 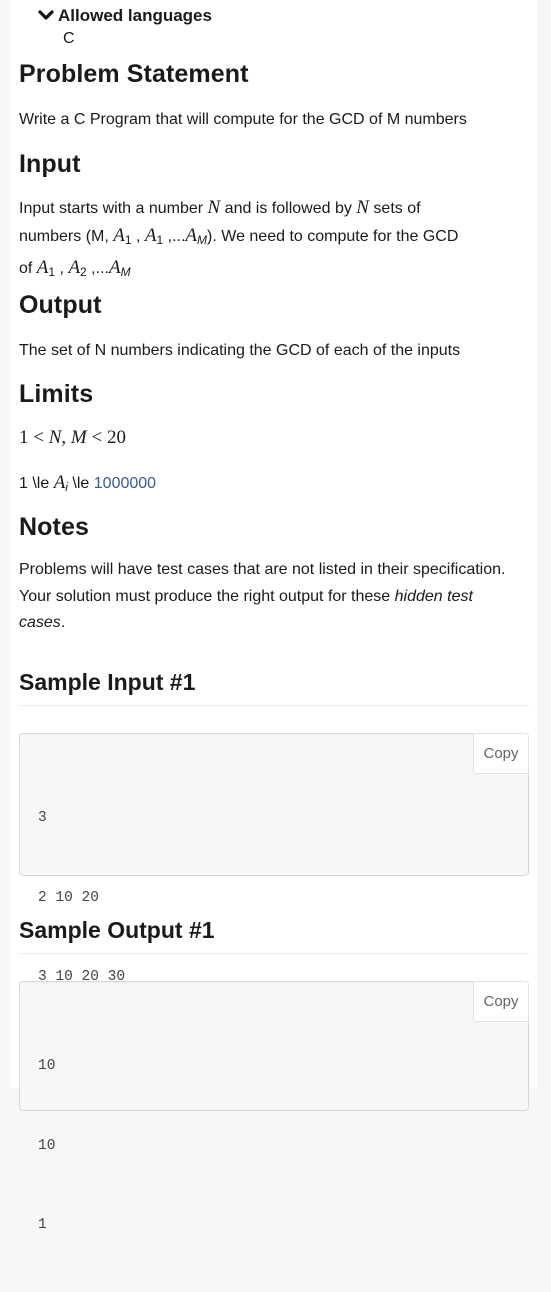 What do you see at coordinates (78, 437) in the screenshot?
I see `math-M: M` at bounding box center [78, 437].